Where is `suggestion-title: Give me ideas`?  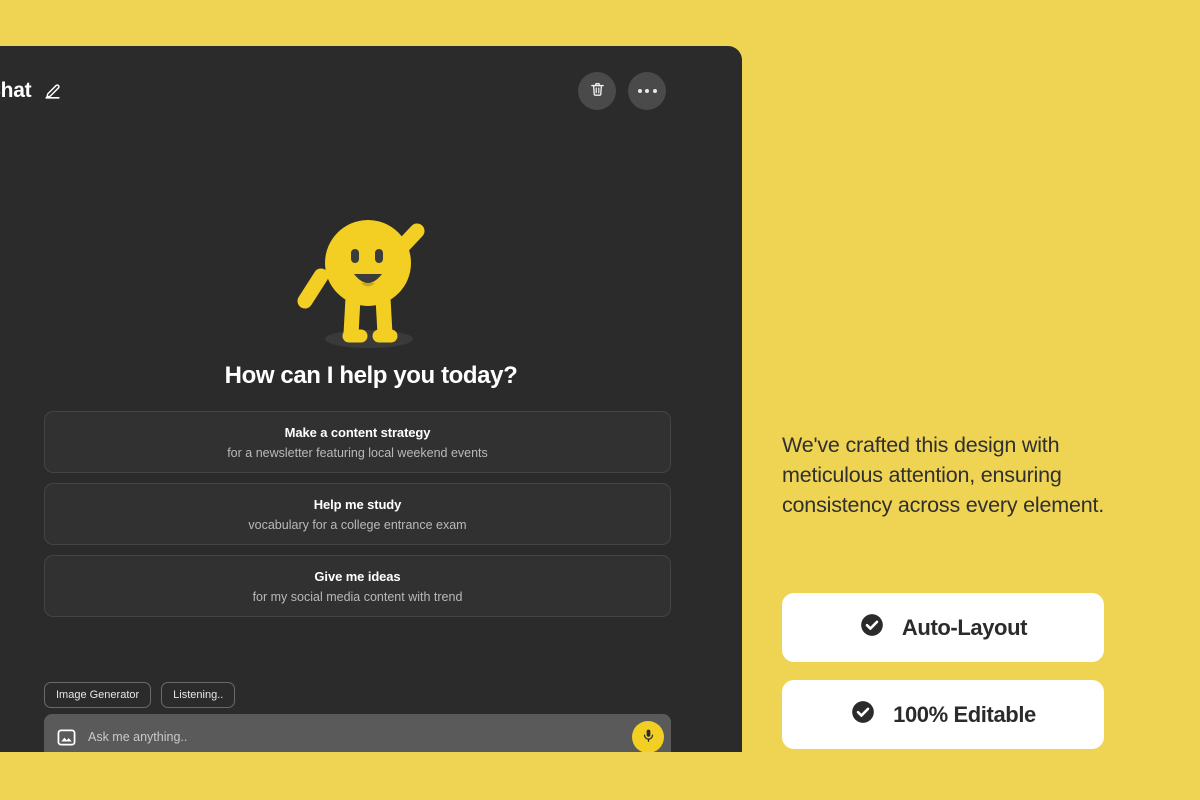 suggestion-title: Give me ideas is located at coordinates (357, 576).